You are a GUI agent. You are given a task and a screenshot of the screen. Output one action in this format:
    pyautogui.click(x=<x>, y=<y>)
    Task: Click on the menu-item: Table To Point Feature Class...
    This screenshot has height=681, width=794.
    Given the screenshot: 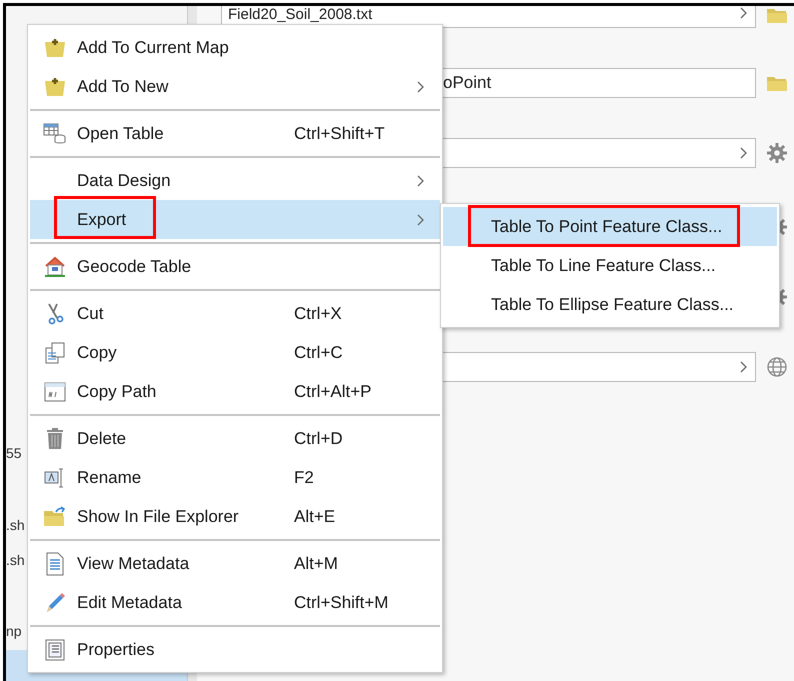 What is the action you would take?
    pyautogui.click(x=610, y=226)
    